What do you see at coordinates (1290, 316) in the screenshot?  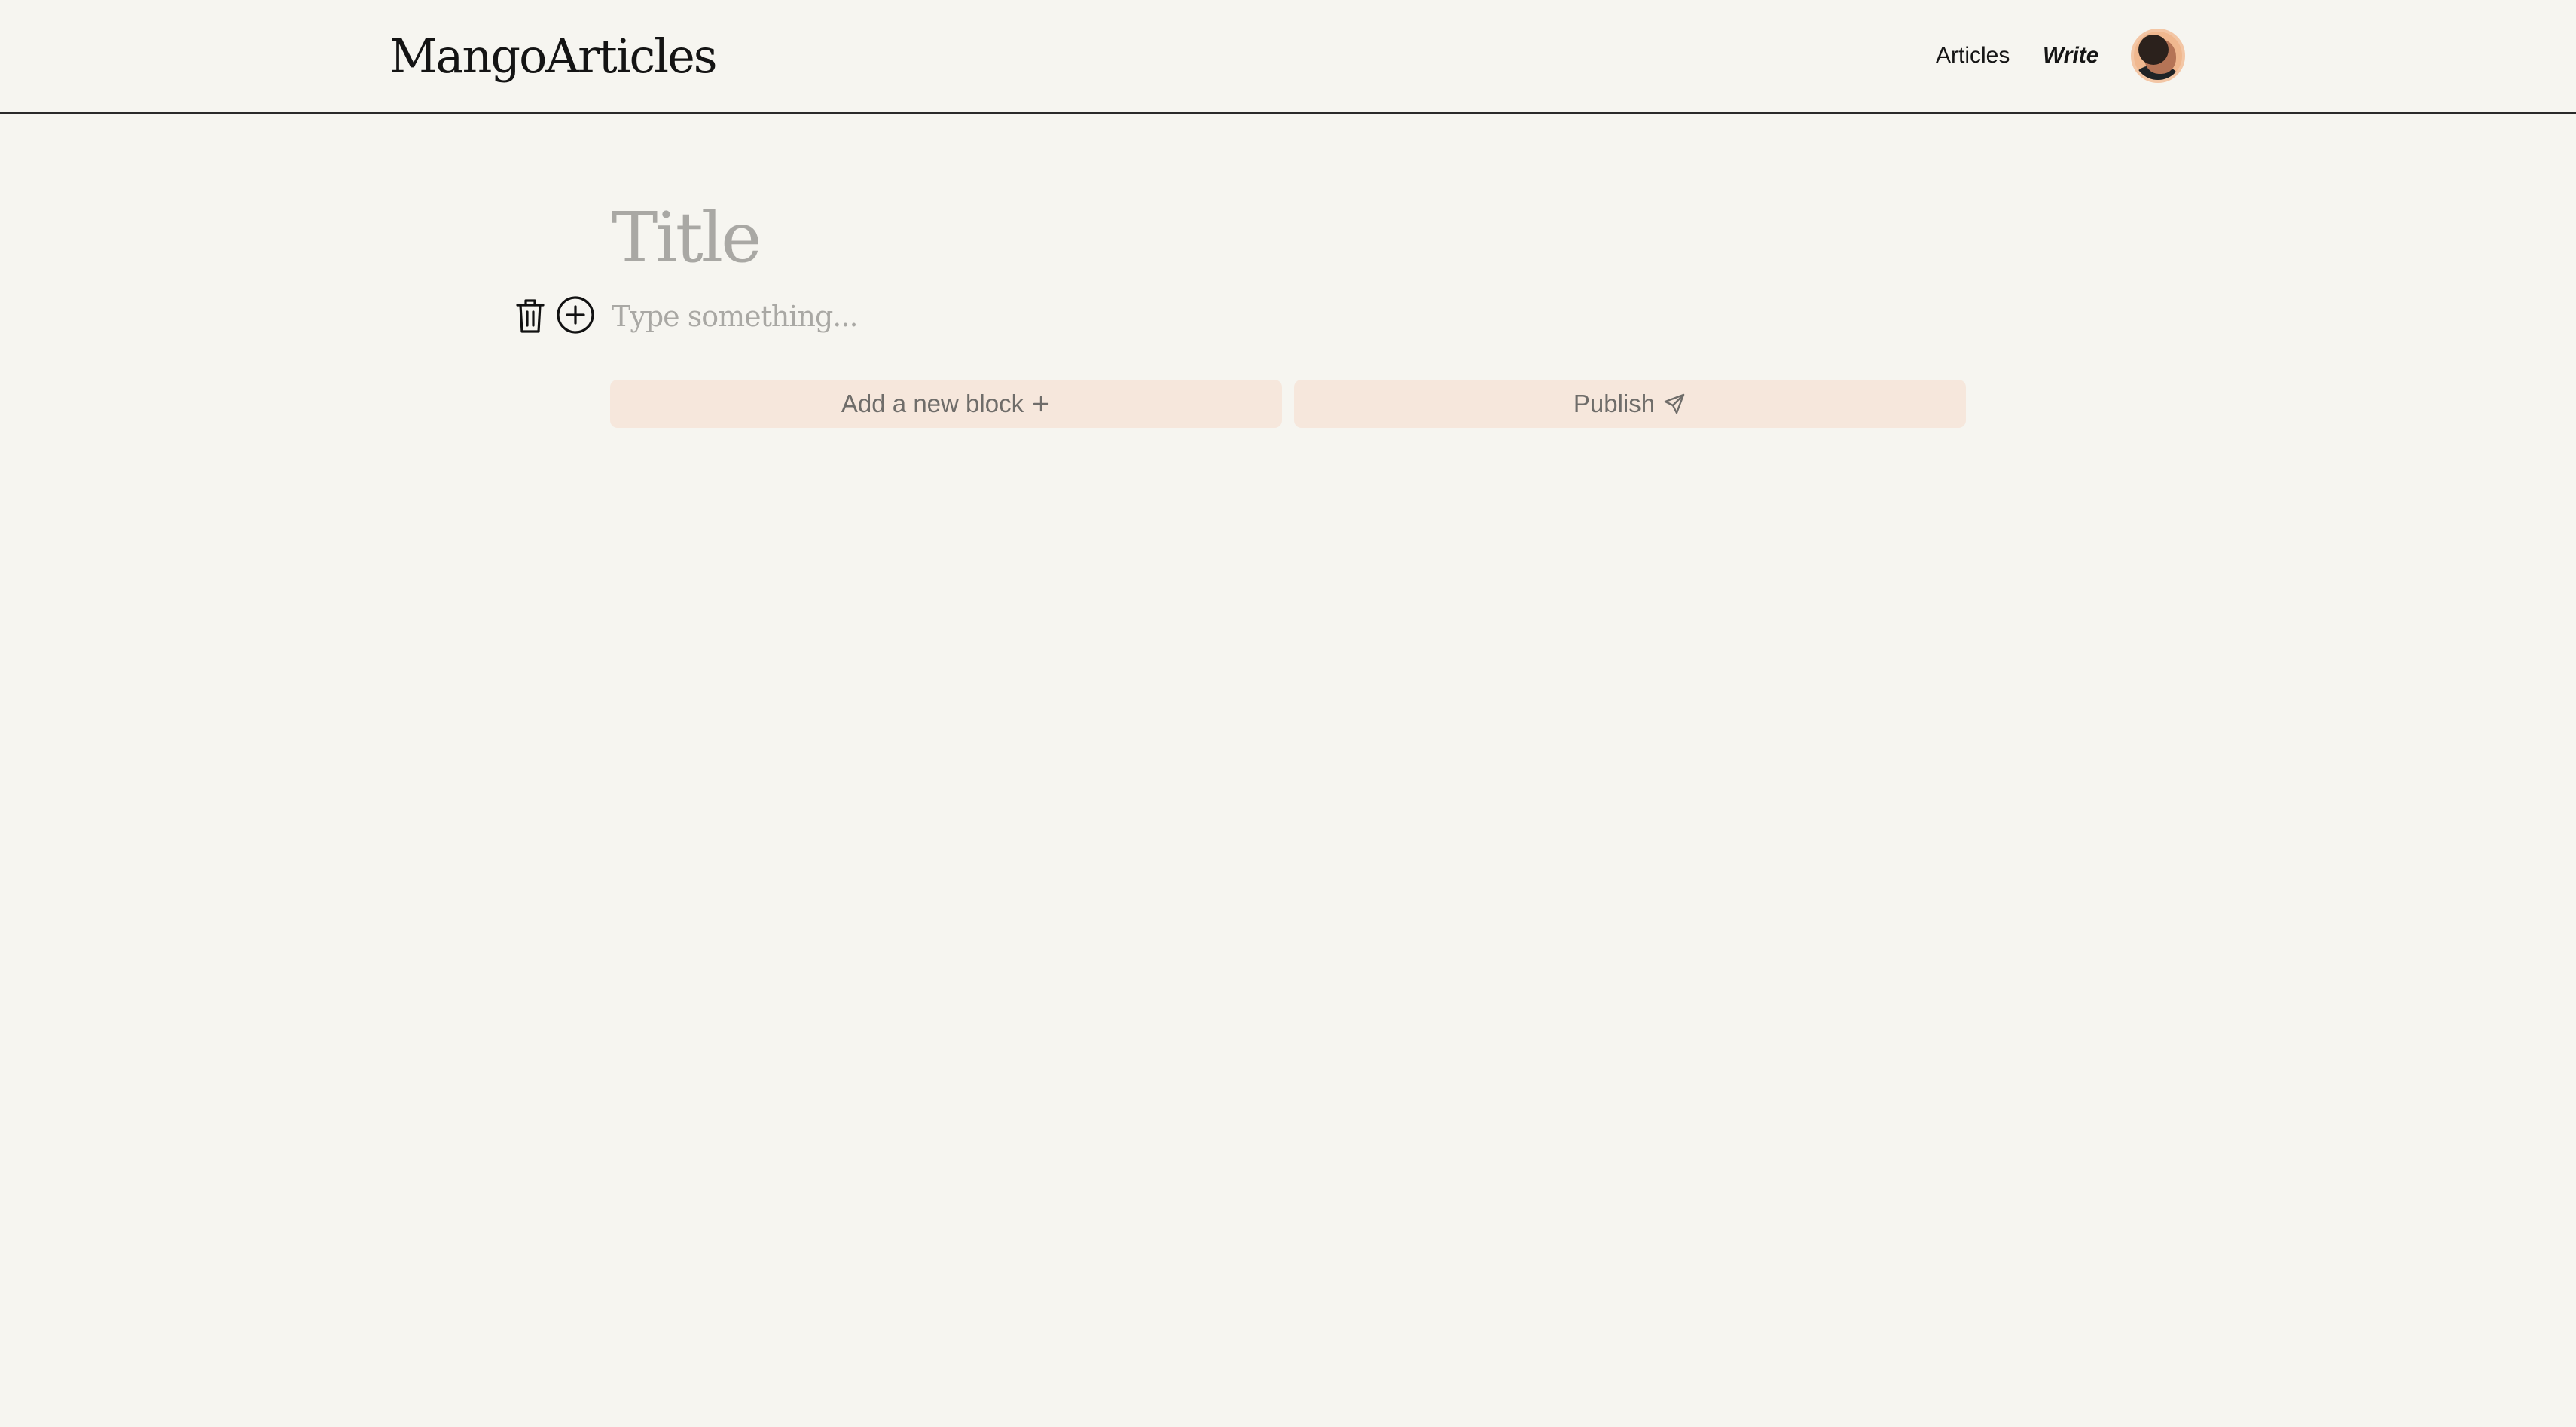 I see `block-text-input` at bounding box center [1290, 316].